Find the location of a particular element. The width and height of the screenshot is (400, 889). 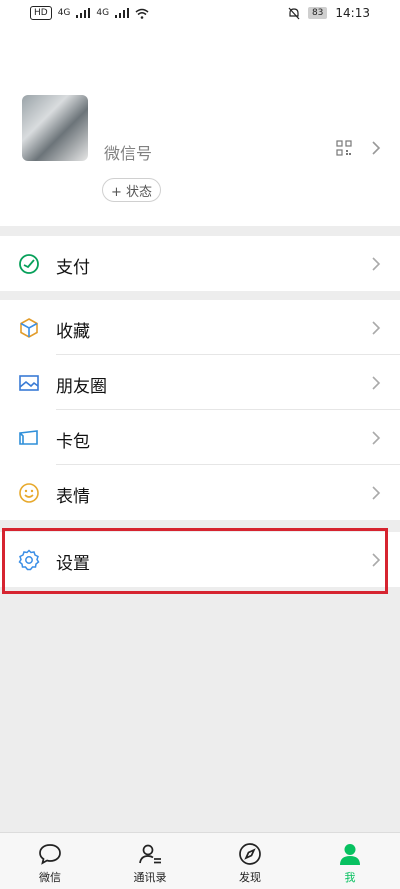

menu-label-cards: 卡包 is located at coordinates (73, 442).